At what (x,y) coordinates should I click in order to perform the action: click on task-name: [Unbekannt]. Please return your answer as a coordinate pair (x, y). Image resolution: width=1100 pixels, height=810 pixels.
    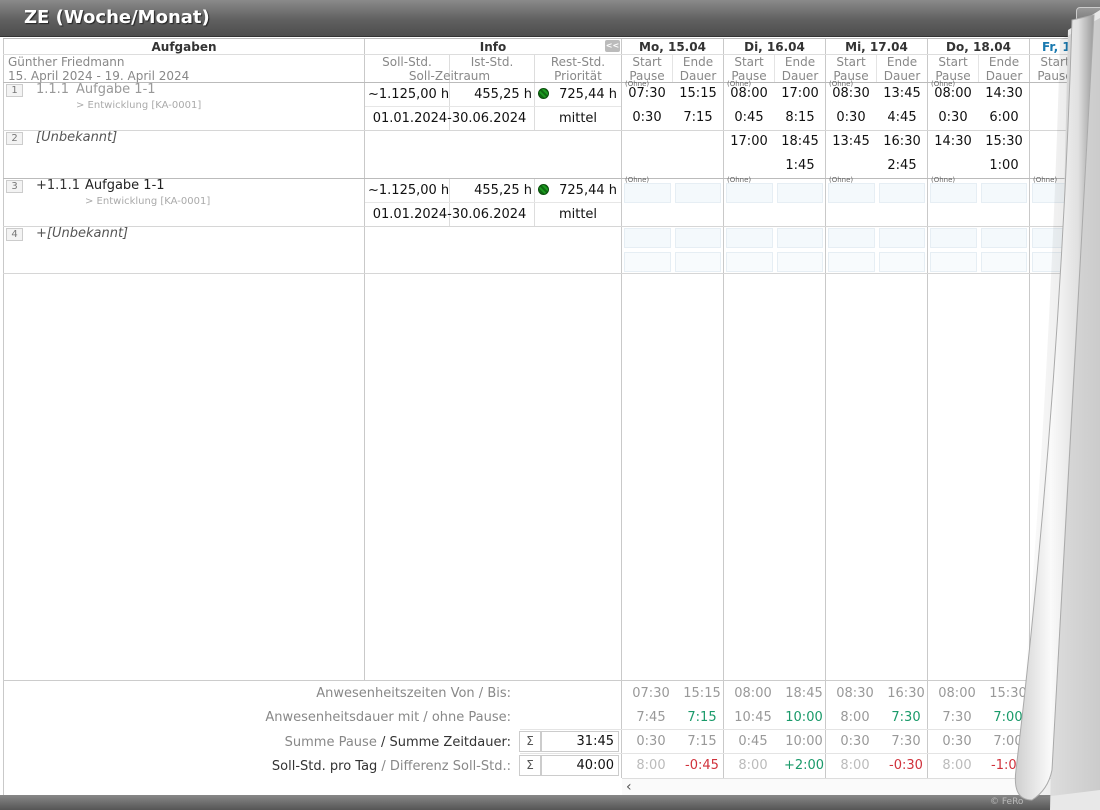
    Looking at the image, I should click on (76, 138).